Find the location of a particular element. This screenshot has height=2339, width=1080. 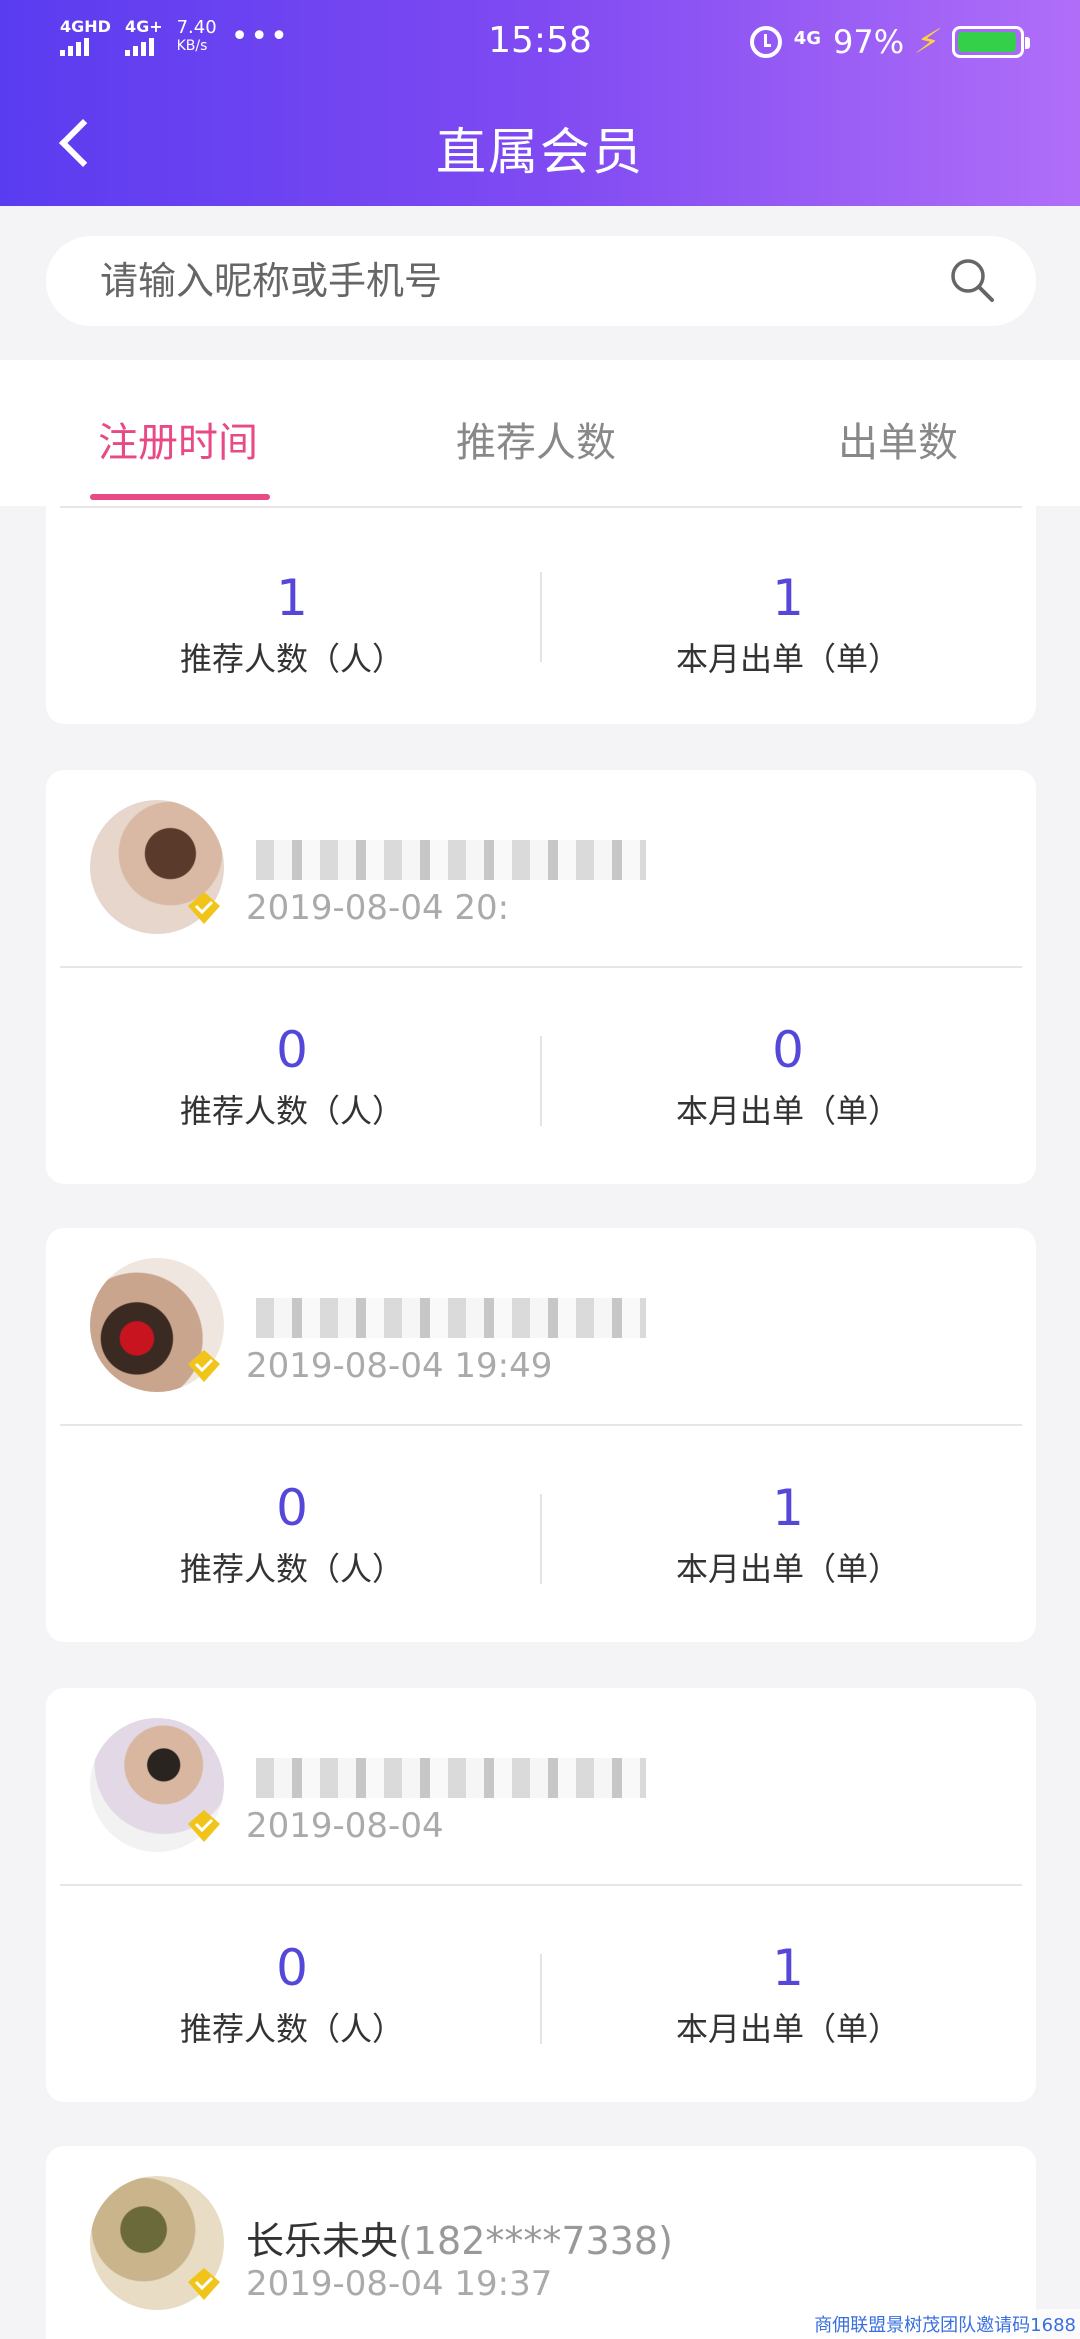

sort-tabs: 注册时间 推荐人数 出单数 is located at coordinates (540, 433).